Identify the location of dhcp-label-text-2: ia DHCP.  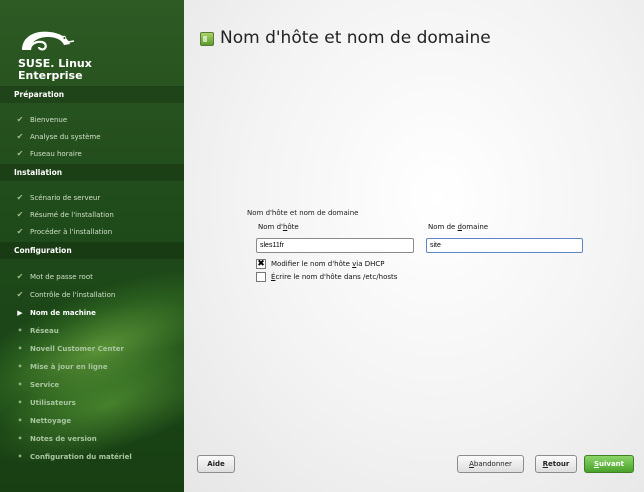
(370, 264).